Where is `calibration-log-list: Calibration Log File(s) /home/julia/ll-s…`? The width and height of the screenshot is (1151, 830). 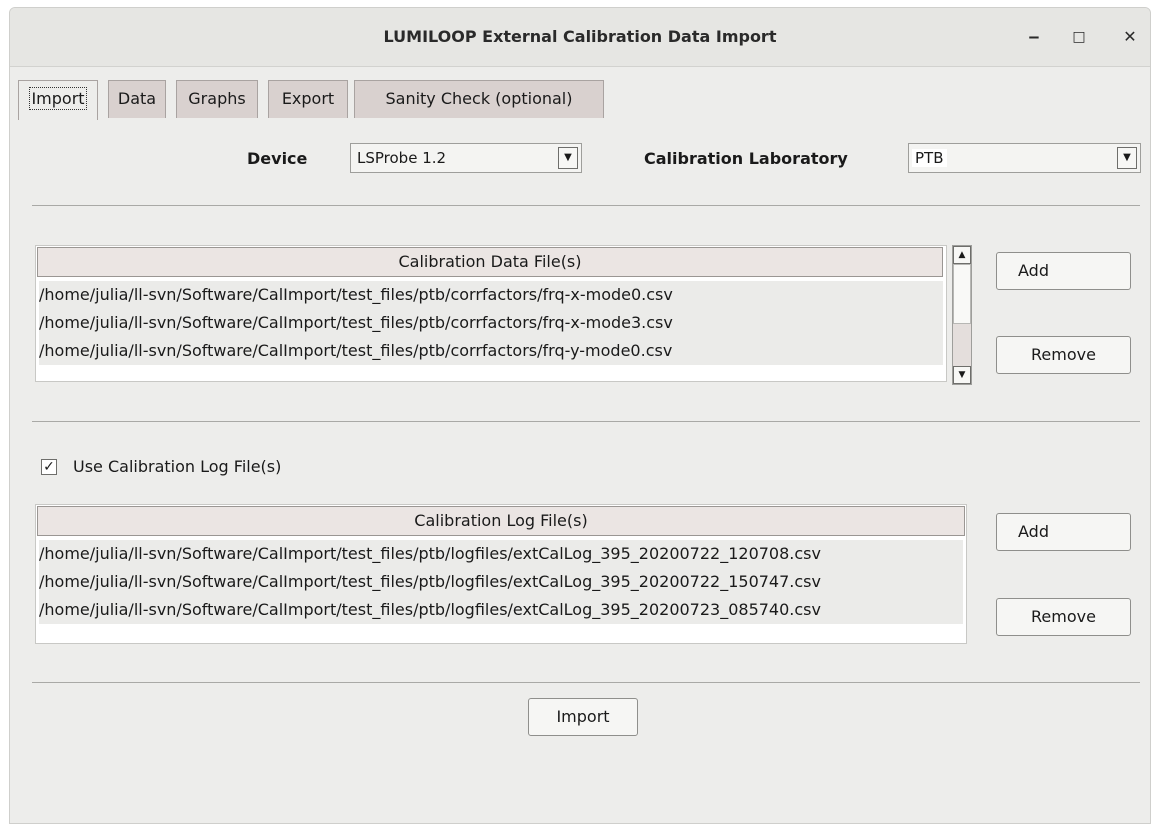 calibration-log-list: Calibration Log File(s) /home/julia/ll-s… is located at coordinates (501, 574).